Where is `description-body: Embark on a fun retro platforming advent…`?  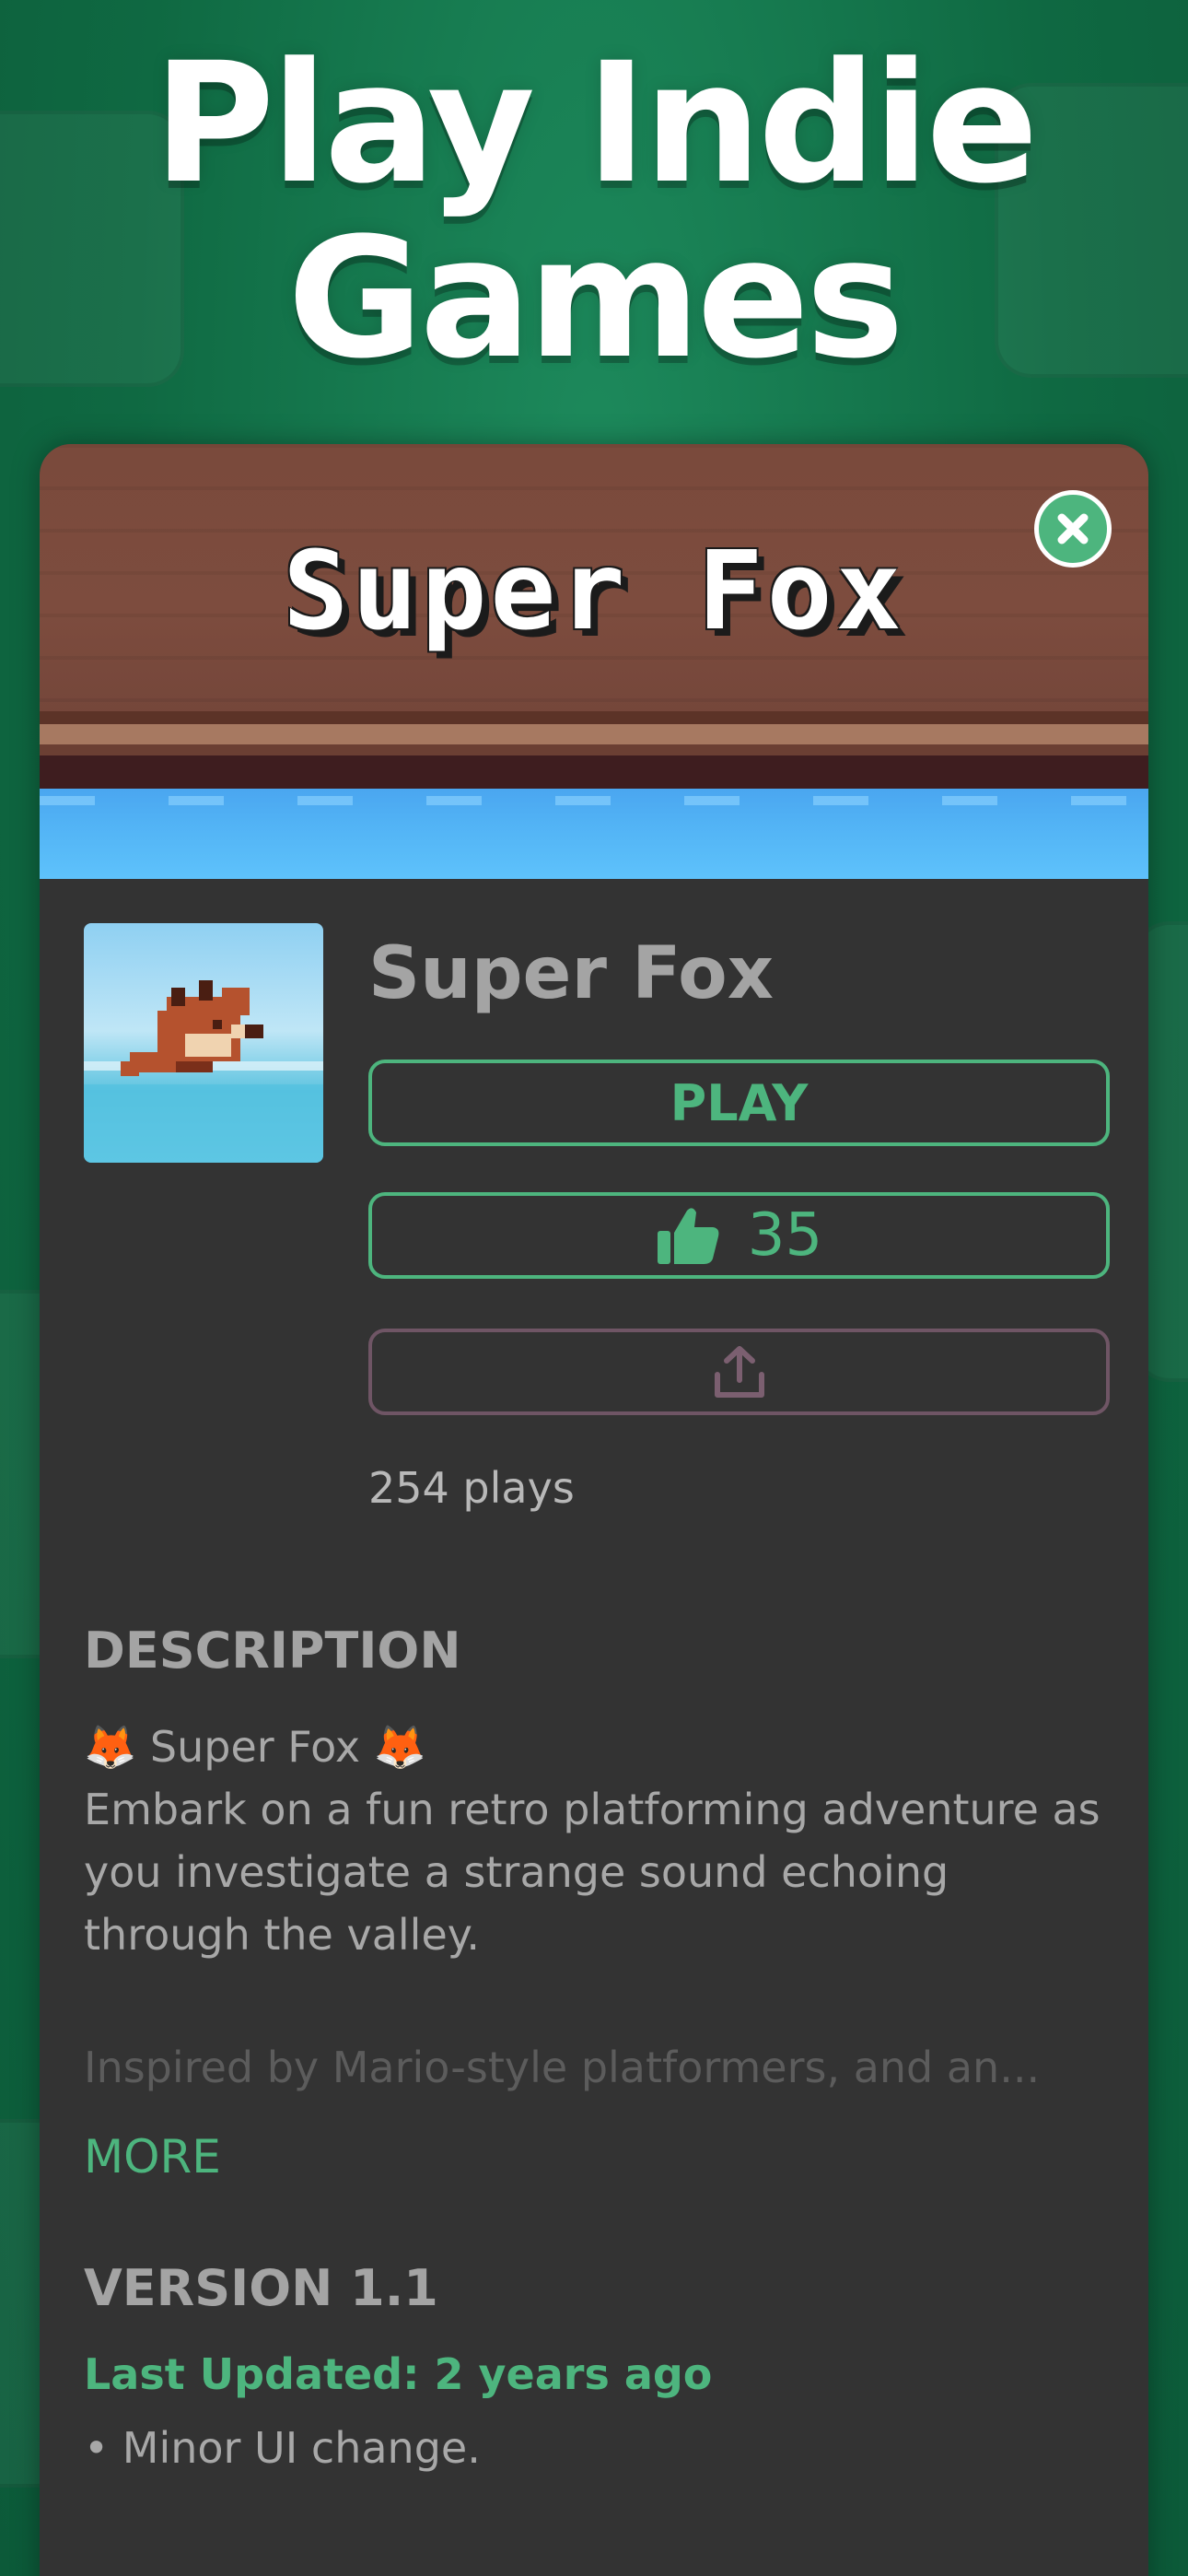
description-body: Embark on a fun retro platforming advent… is located at coordinates (592, 1872).